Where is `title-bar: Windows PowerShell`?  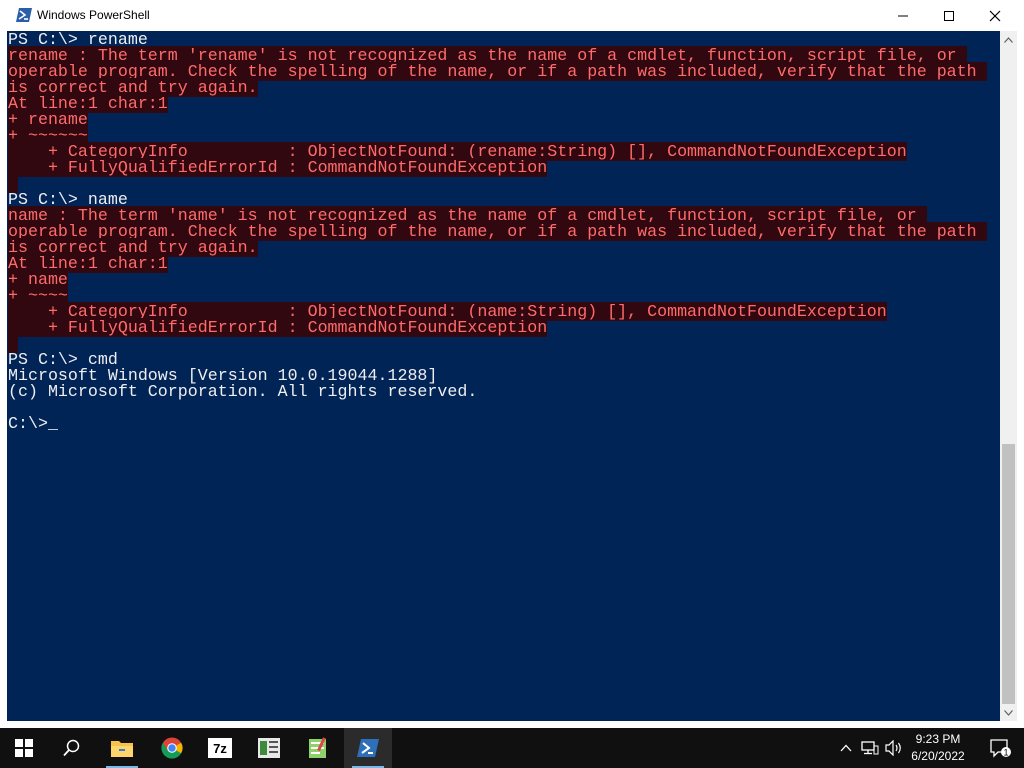 title-bar: Windows PowerShell is located at coordinates (512, 15).